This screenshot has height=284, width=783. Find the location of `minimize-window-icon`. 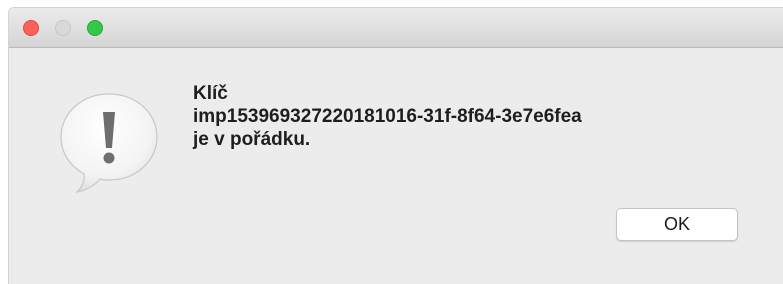

minimize-window-icon is located at coordinates (63, 28).